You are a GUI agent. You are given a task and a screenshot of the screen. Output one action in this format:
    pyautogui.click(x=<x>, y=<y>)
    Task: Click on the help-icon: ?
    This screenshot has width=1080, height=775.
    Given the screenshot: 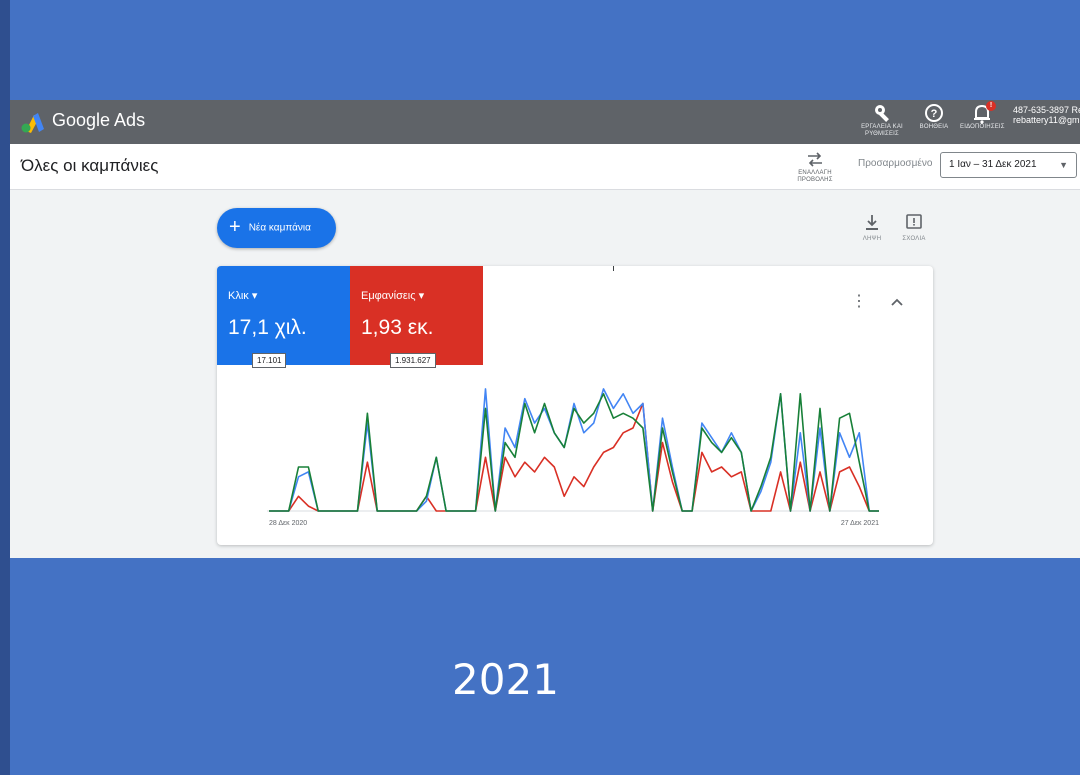 What is the action you would take?
    pyautogui.click(x=934, y=113)
    